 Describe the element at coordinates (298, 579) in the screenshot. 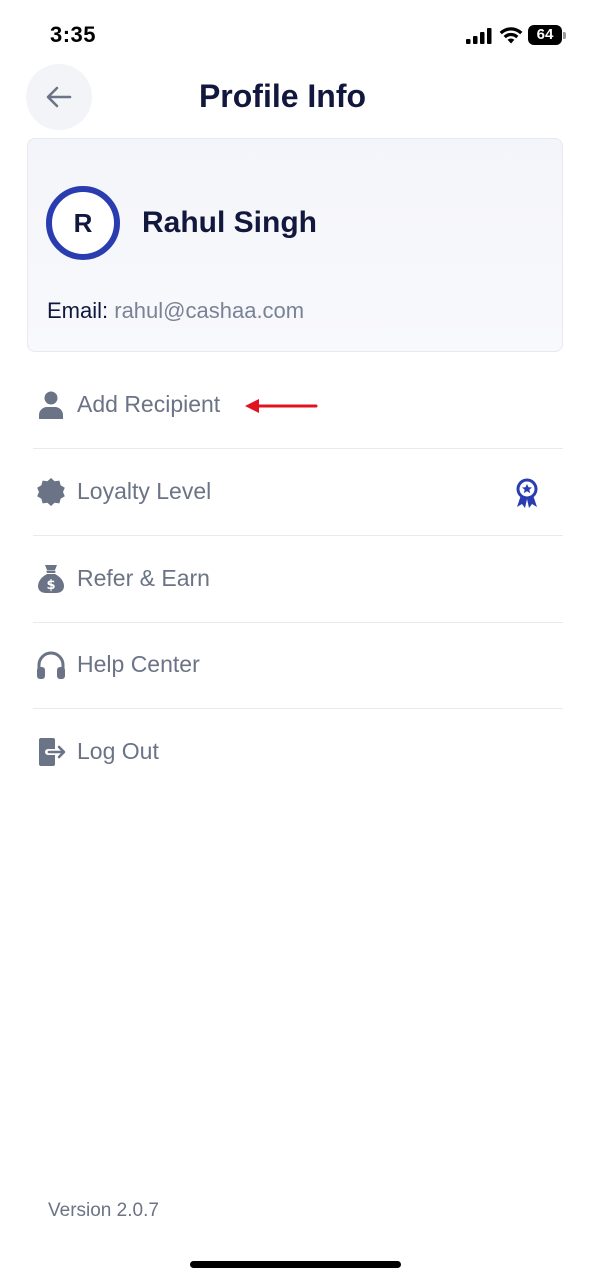

I see `menu-item-refer-earn: $ Refer & Earn` at that location.